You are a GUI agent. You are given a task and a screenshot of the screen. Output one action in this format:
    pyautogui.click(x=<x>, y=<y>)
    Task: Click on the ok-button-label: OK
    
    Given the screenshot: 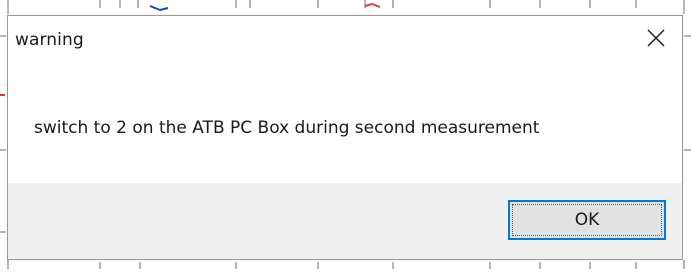 What is the action you would take?
    pyautogui.click(x=587, y=220)
    